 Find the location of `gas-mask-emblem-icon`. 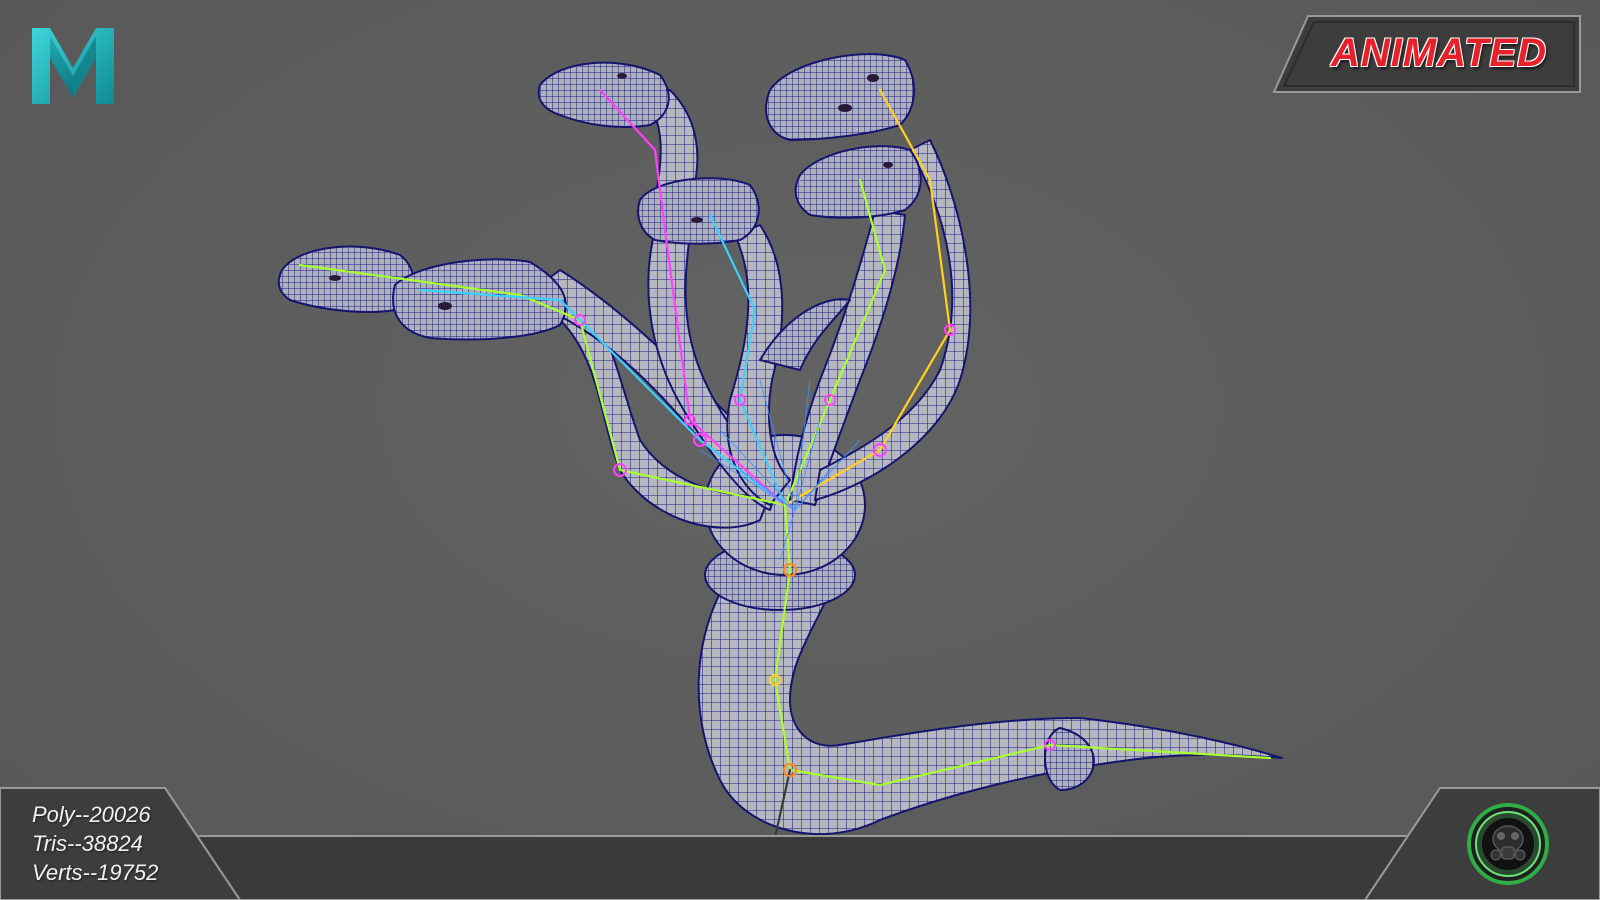

gas-mask-emblem-icon is located at coordinates (1508, 844).